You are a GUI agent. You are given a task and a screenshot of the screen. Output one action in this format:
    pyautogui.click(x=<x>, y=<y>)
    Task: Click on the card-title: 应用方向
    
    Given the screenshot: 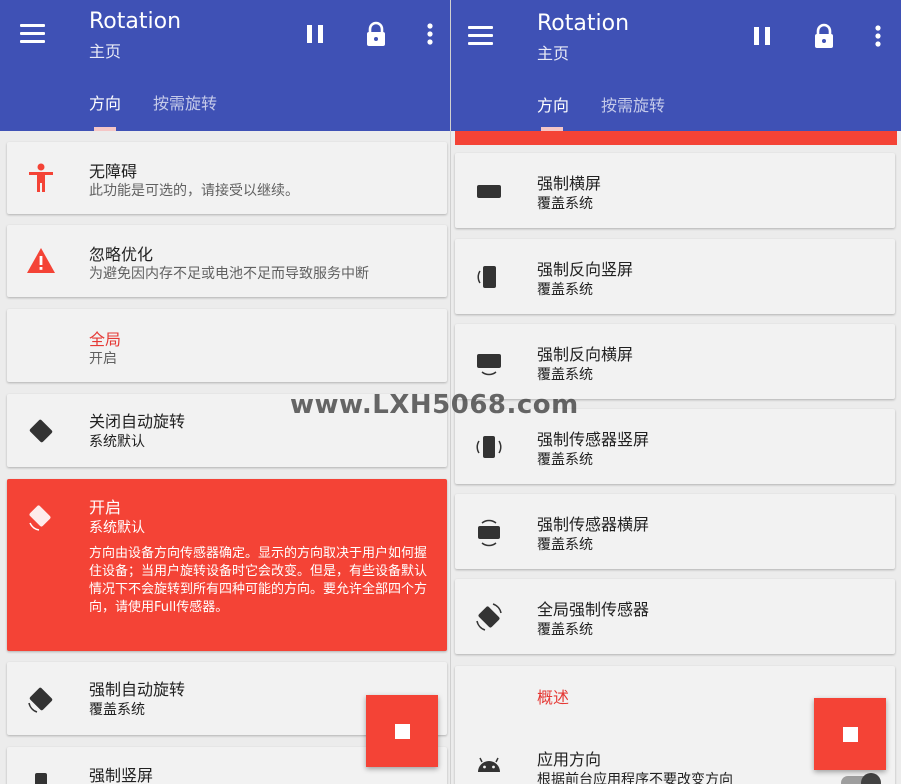 What is the action you would take?
    pyautogui.click(x=569, y=759)
    